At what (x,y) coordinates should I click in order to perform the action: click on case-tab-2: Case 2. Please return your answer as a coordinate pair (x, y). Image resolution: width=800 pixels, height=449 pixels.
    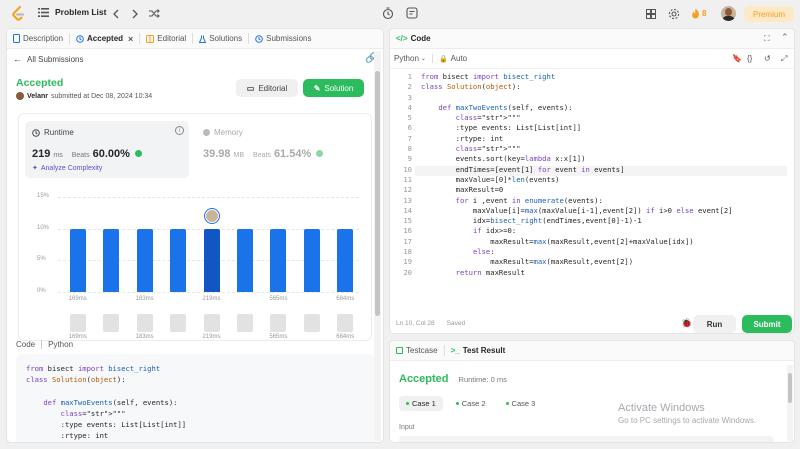
    Looking at the image, I should click on (471, 403).